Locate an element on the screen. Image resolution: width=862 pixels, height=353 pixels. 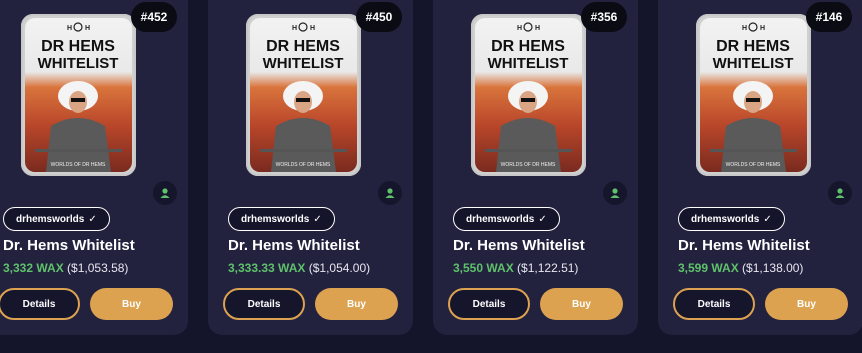
edition-number-badge: #146 is located at coordinates (829, 17).